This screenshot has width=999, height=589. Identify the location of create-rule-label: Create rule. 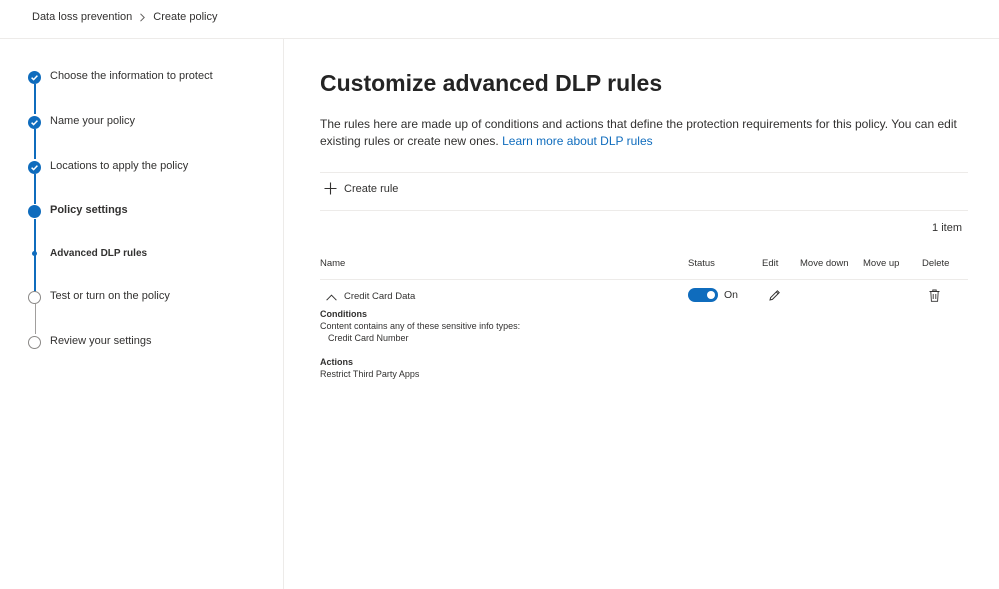
(371, 188).